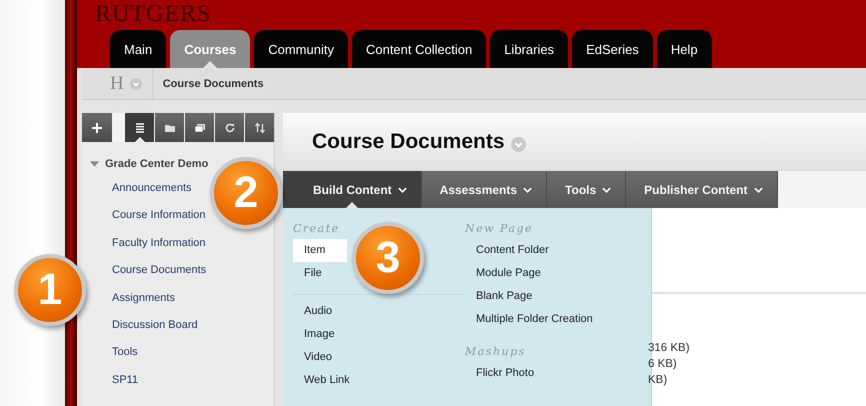  I want to click on course-menu-link: Faculty Information, so click(159, 244).